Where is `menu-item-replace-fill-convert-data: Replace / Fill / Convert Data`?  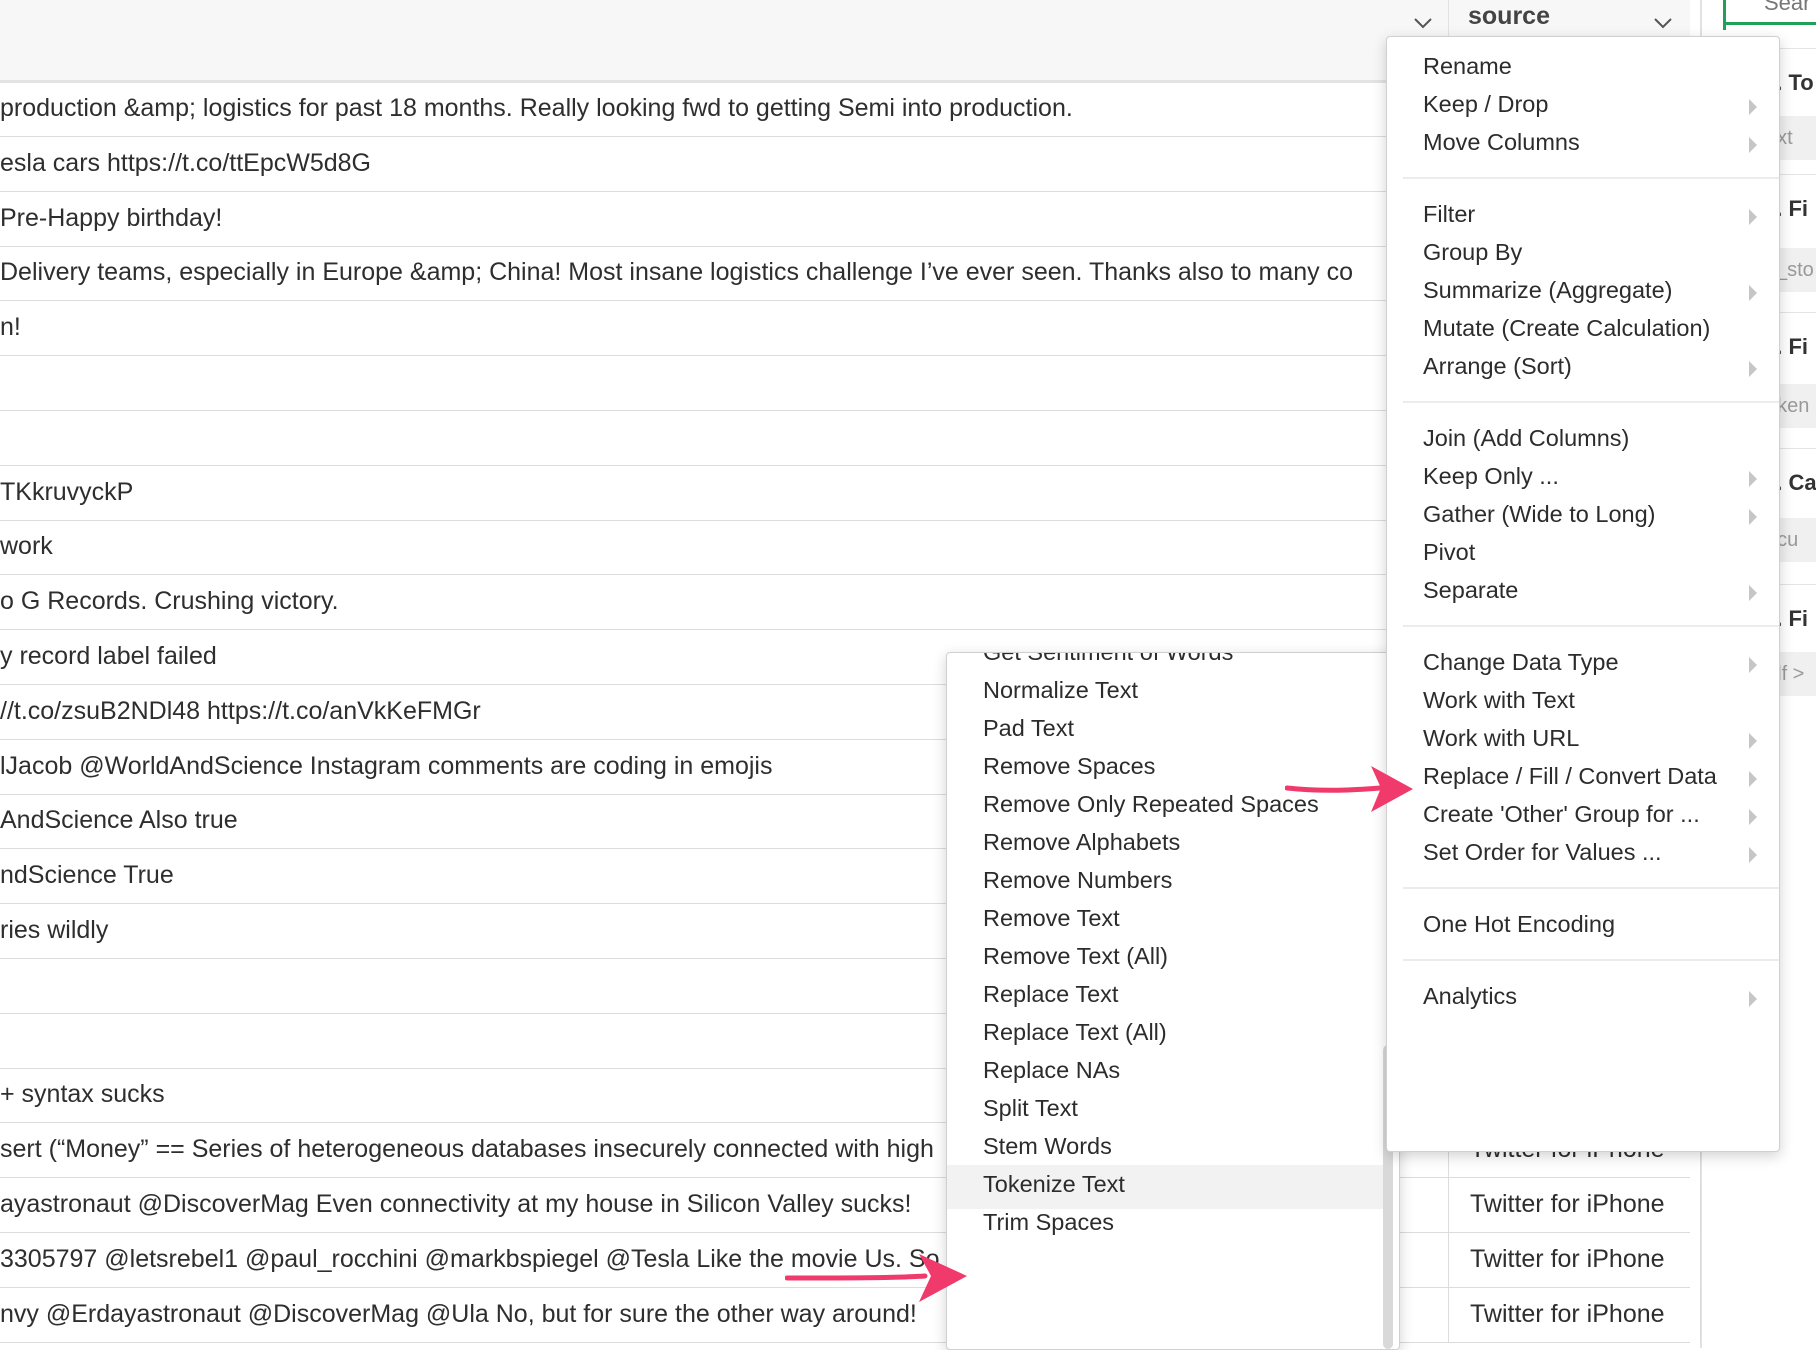 menu-item-replace-fill-convert-data: Replace / Fill / Convert Data is located at coordinates (1570, 776).